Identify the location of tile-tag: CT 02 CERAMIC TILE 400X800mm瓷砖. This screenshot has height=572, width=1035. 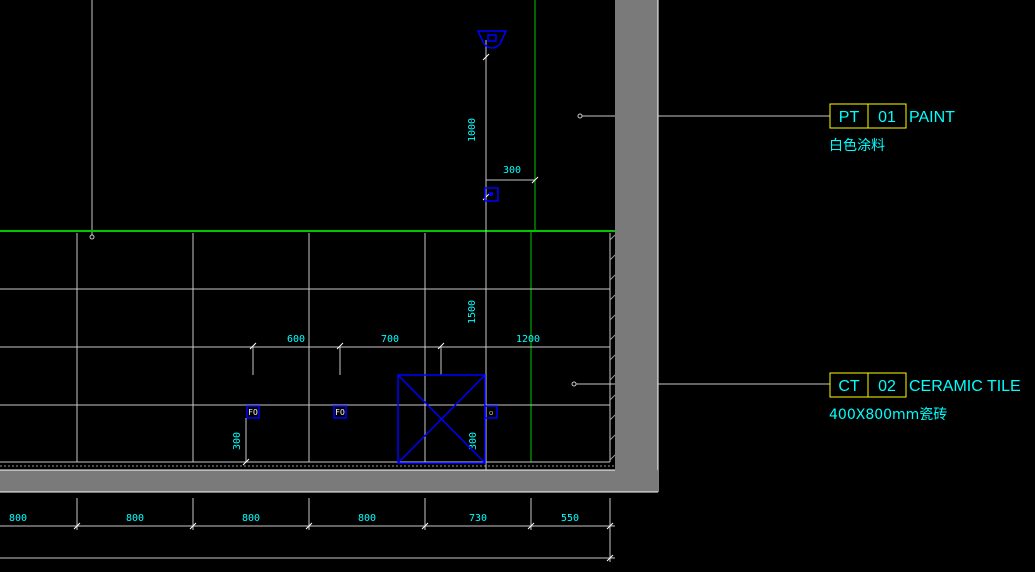
(925, 397).